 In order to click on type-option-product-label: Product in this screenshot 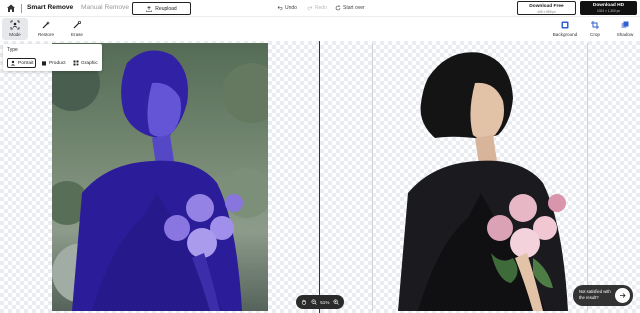, I will do `click(57, 63)`.